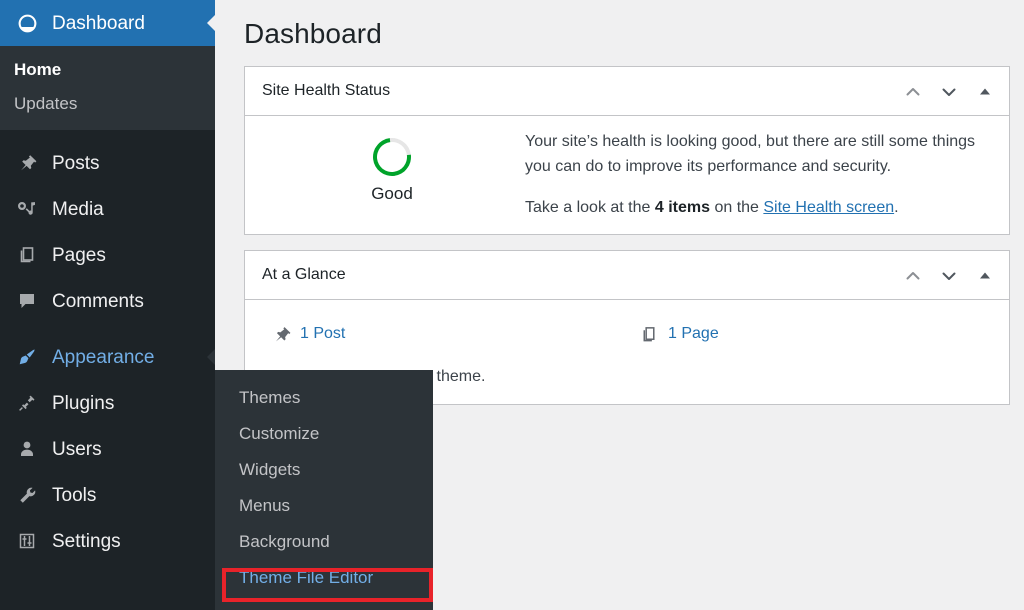  What do you see at coordinates (693, 334) in the screenshot?
I see `glance-item-label: 1 Page` at bounding box center [693, 334].